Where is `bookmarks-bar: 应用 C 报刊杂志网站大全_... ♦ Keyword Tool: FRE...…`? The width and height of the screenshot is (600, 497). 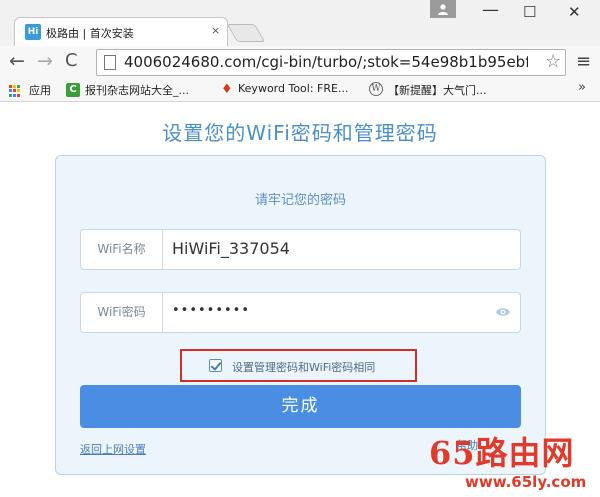
bookmarks-bar: 应用 C 报刊杂志网站大全_... ♦ Keyword Tool: FRE...… is located at coordinates (300, 90).